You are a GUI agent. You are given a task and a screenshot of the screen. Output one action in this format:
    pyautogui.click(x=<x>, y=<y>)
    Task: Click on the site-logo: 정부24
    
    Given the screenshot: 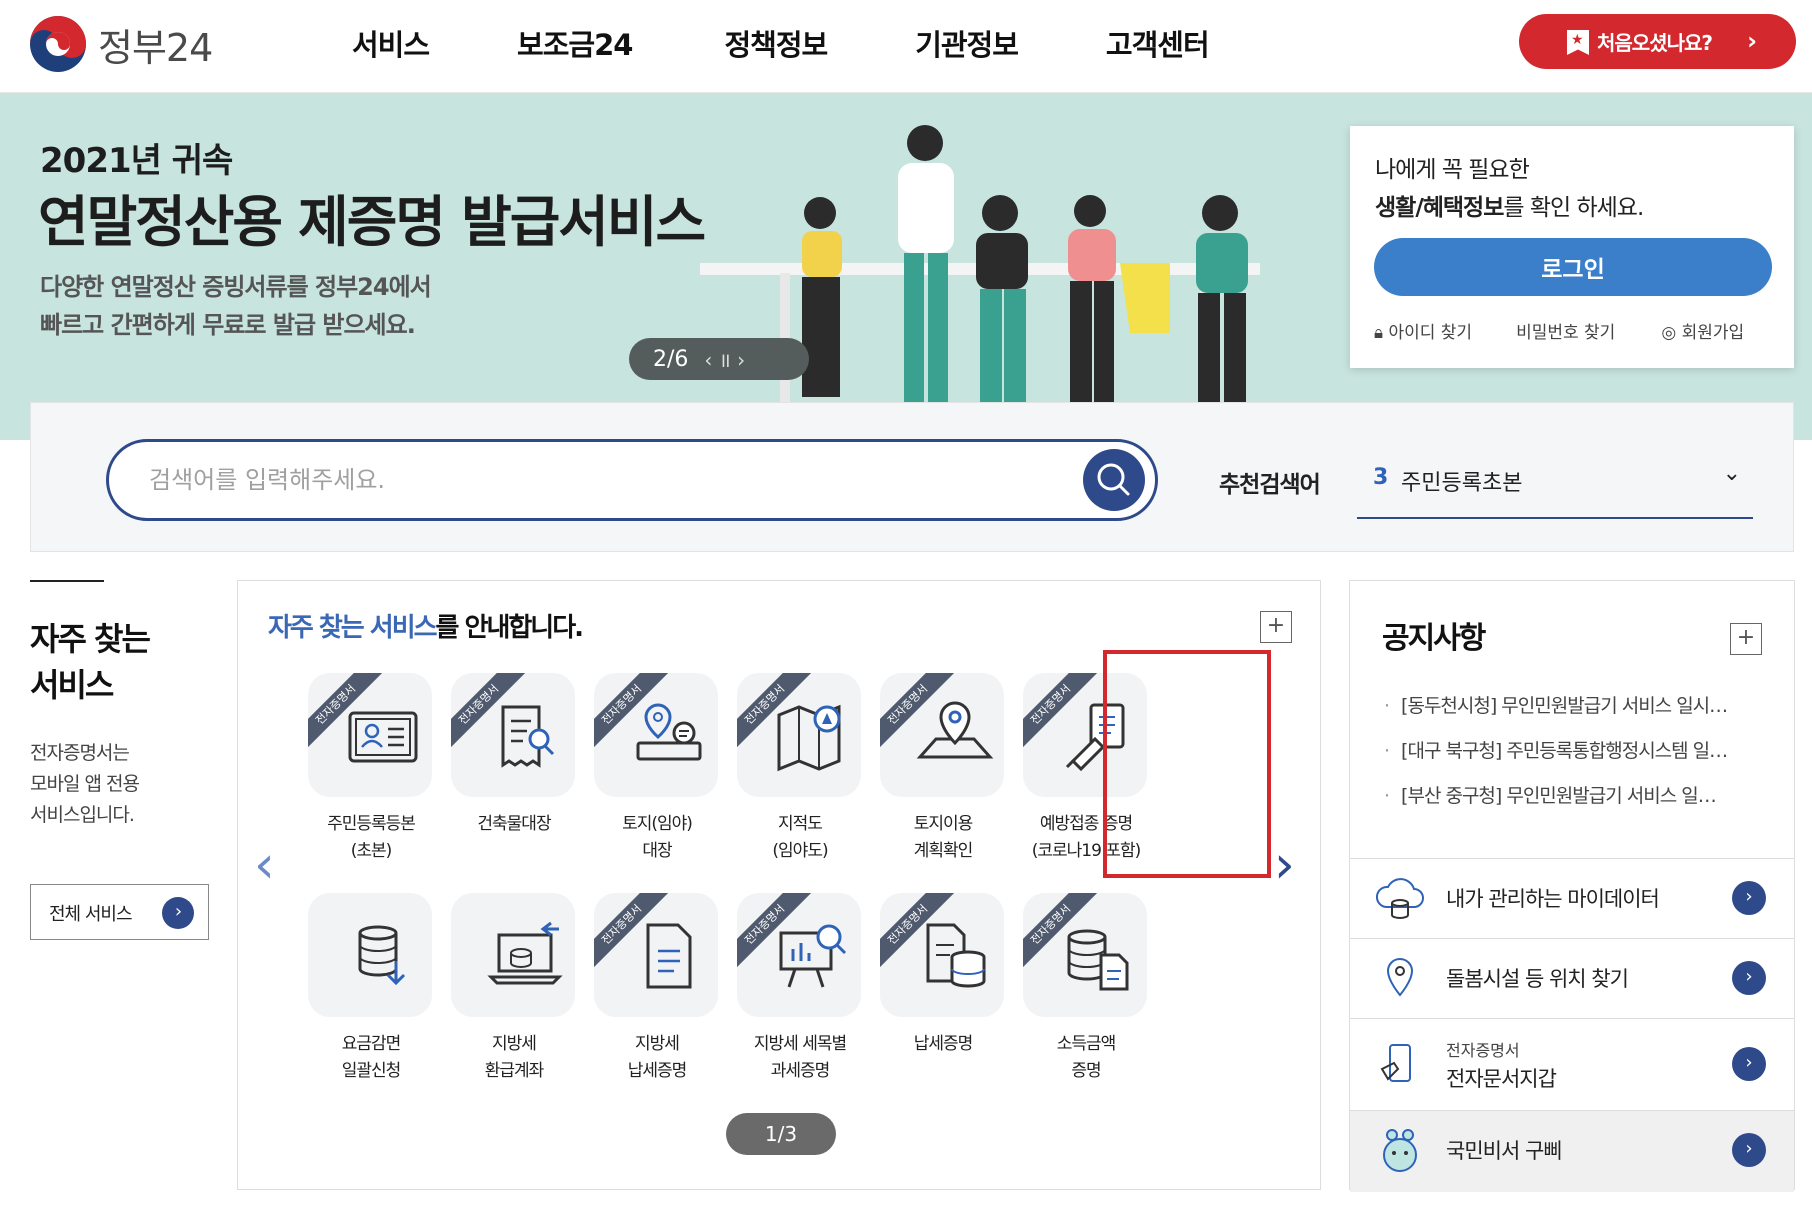 What is the action you would take?
    pyautogui.click(x=120, y=44)
    